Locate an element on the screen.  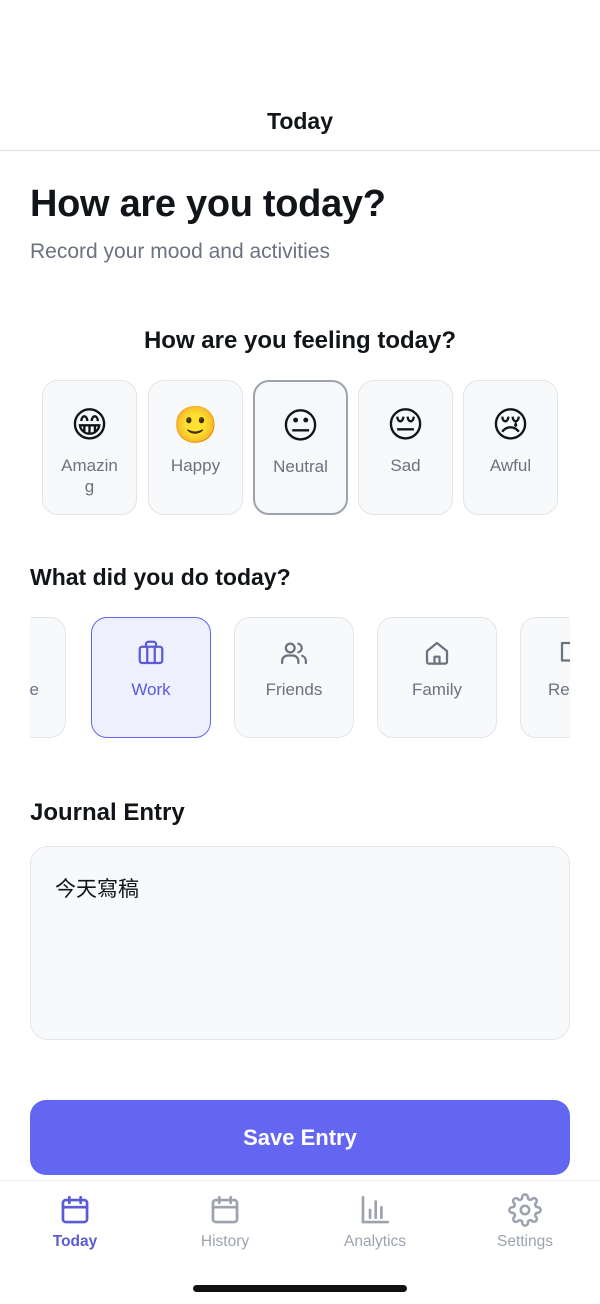
navigation-bar: Today is located at coordinates (300, 75).